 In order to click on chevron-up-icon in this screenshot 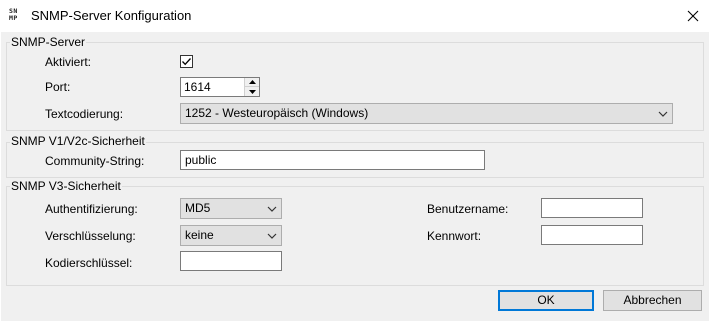, I will do `click(252, 82)`.